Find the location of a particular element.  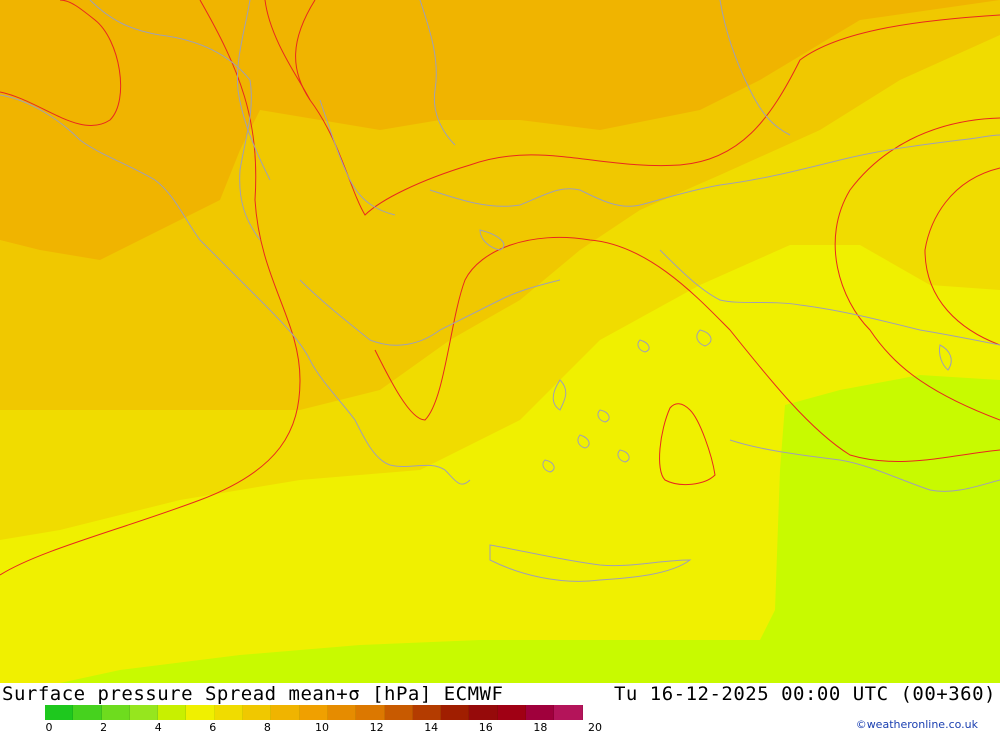

legend-tick-label: 20 is located at coordinates (595, 727).